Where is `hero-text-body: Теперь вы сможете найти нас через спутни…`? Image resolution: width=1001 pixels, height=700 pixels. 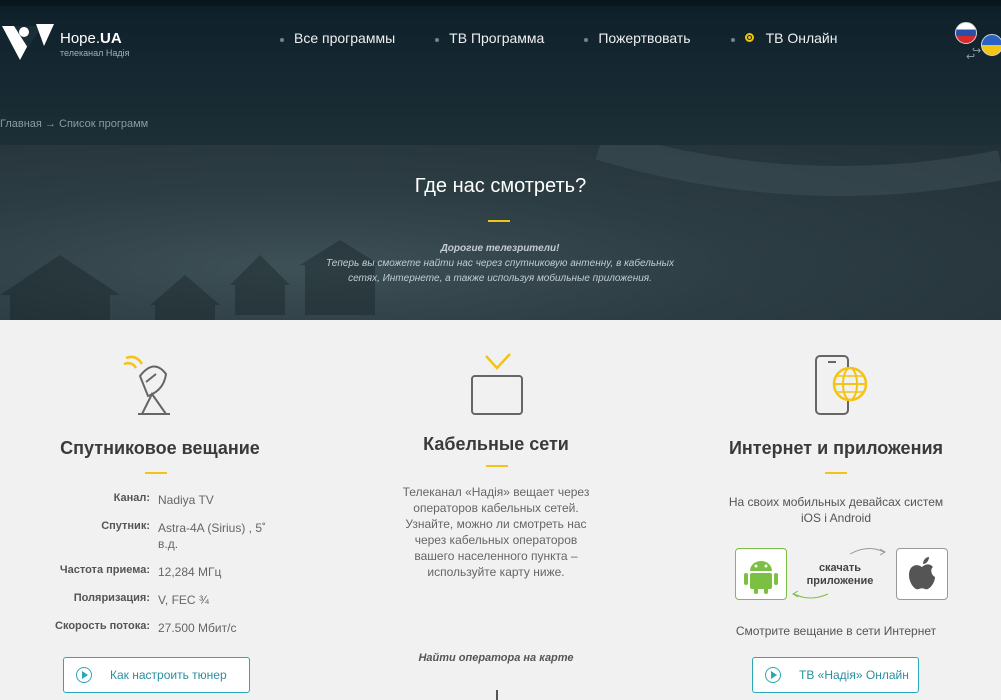 hero-text-body: Теперь вы сможете найти нас через спутни… is located at coordinates (500, 271).